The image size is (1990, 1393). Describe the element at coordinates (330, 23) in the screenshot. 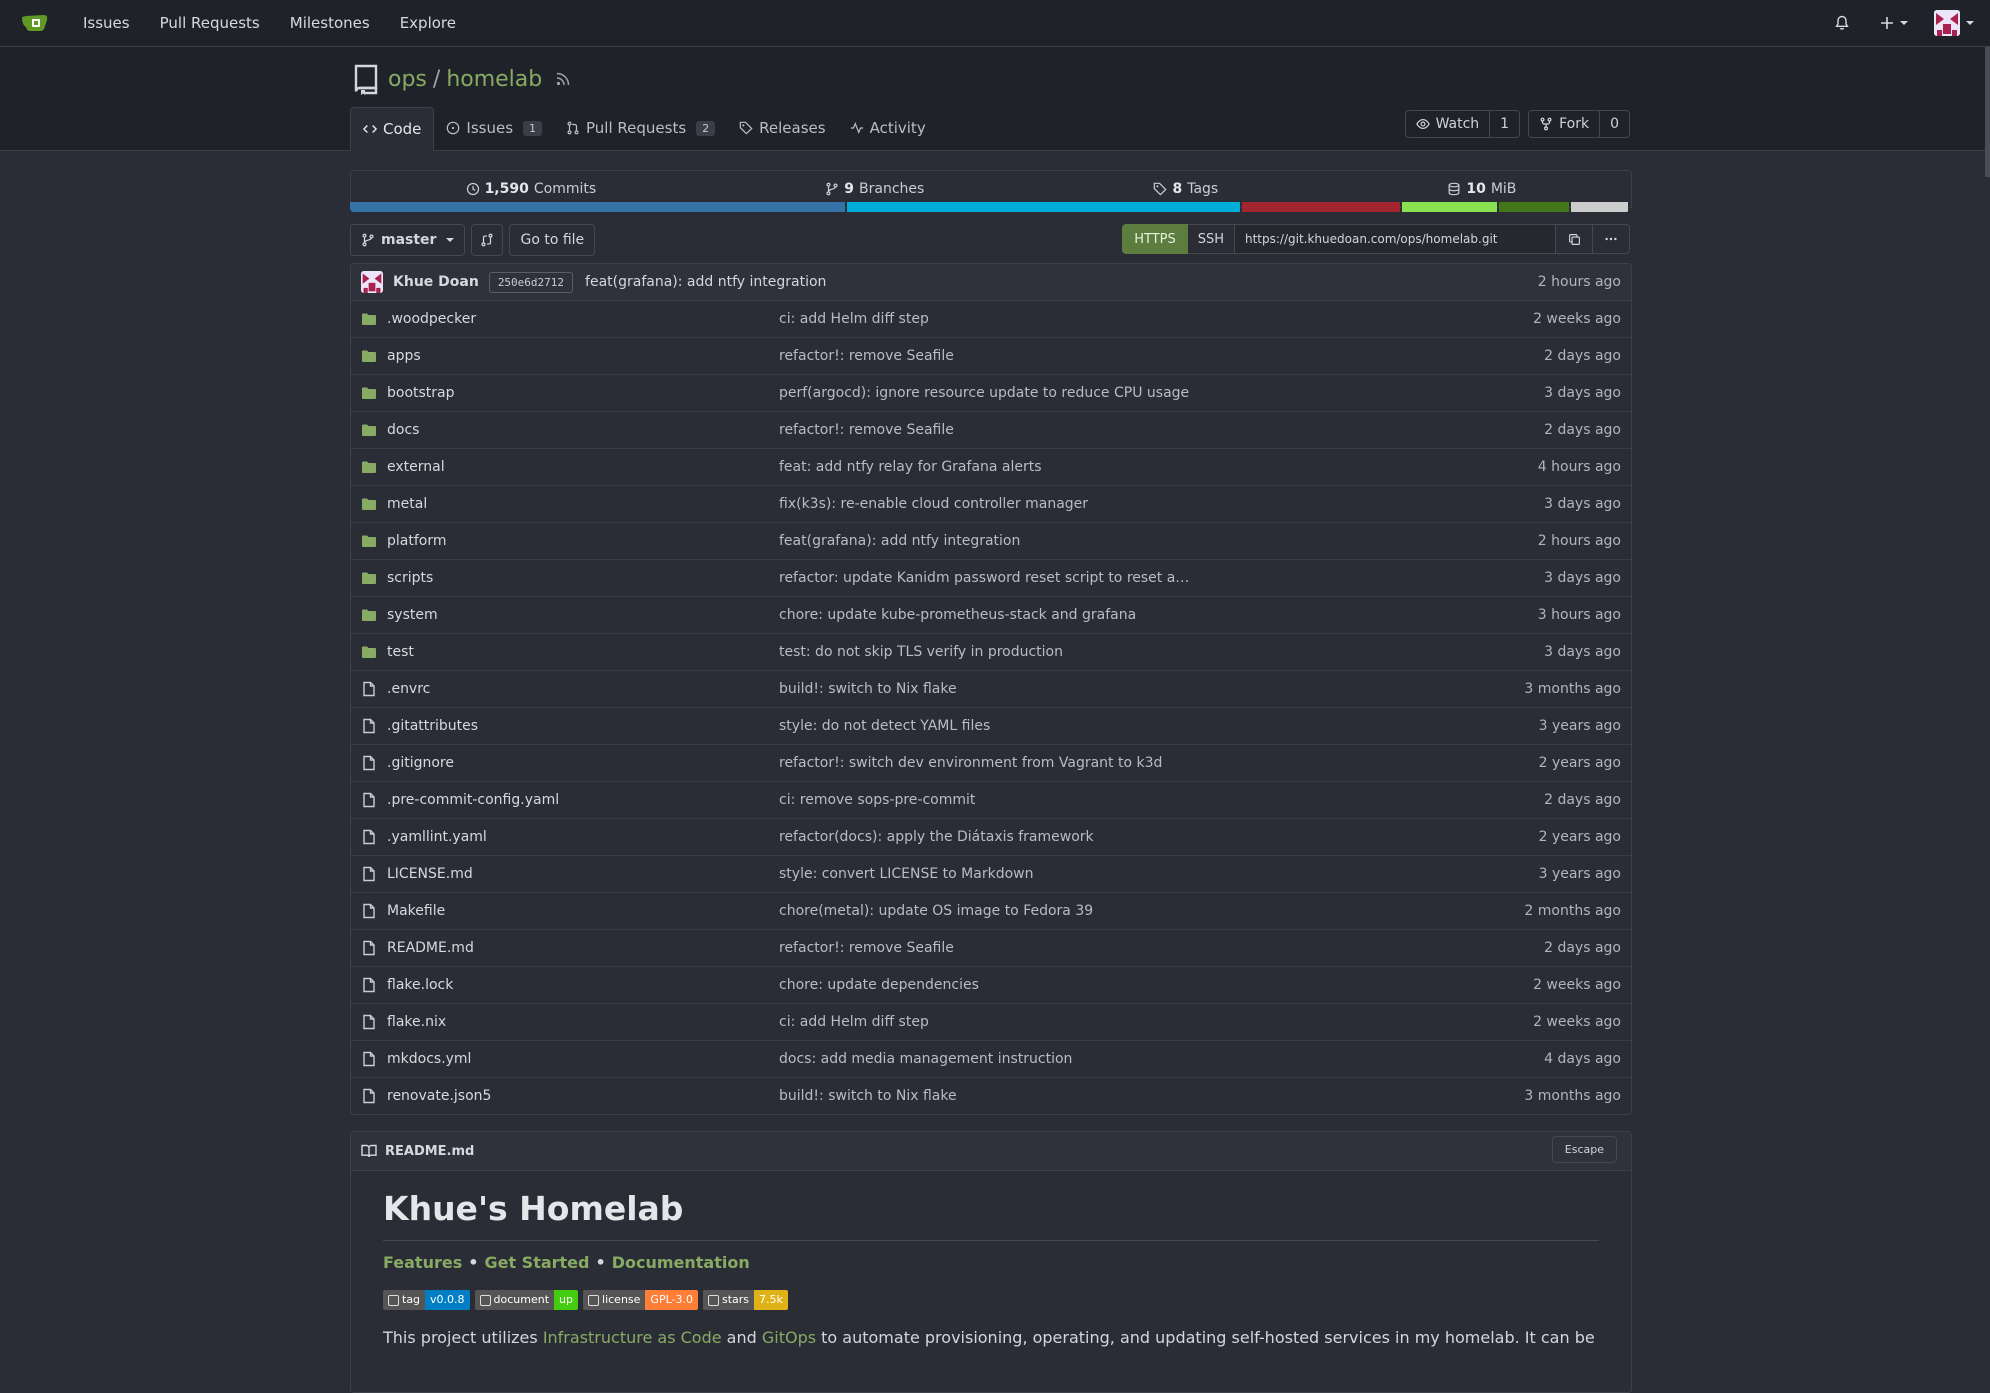

I see `nav-milestones: Milestones` at that location.